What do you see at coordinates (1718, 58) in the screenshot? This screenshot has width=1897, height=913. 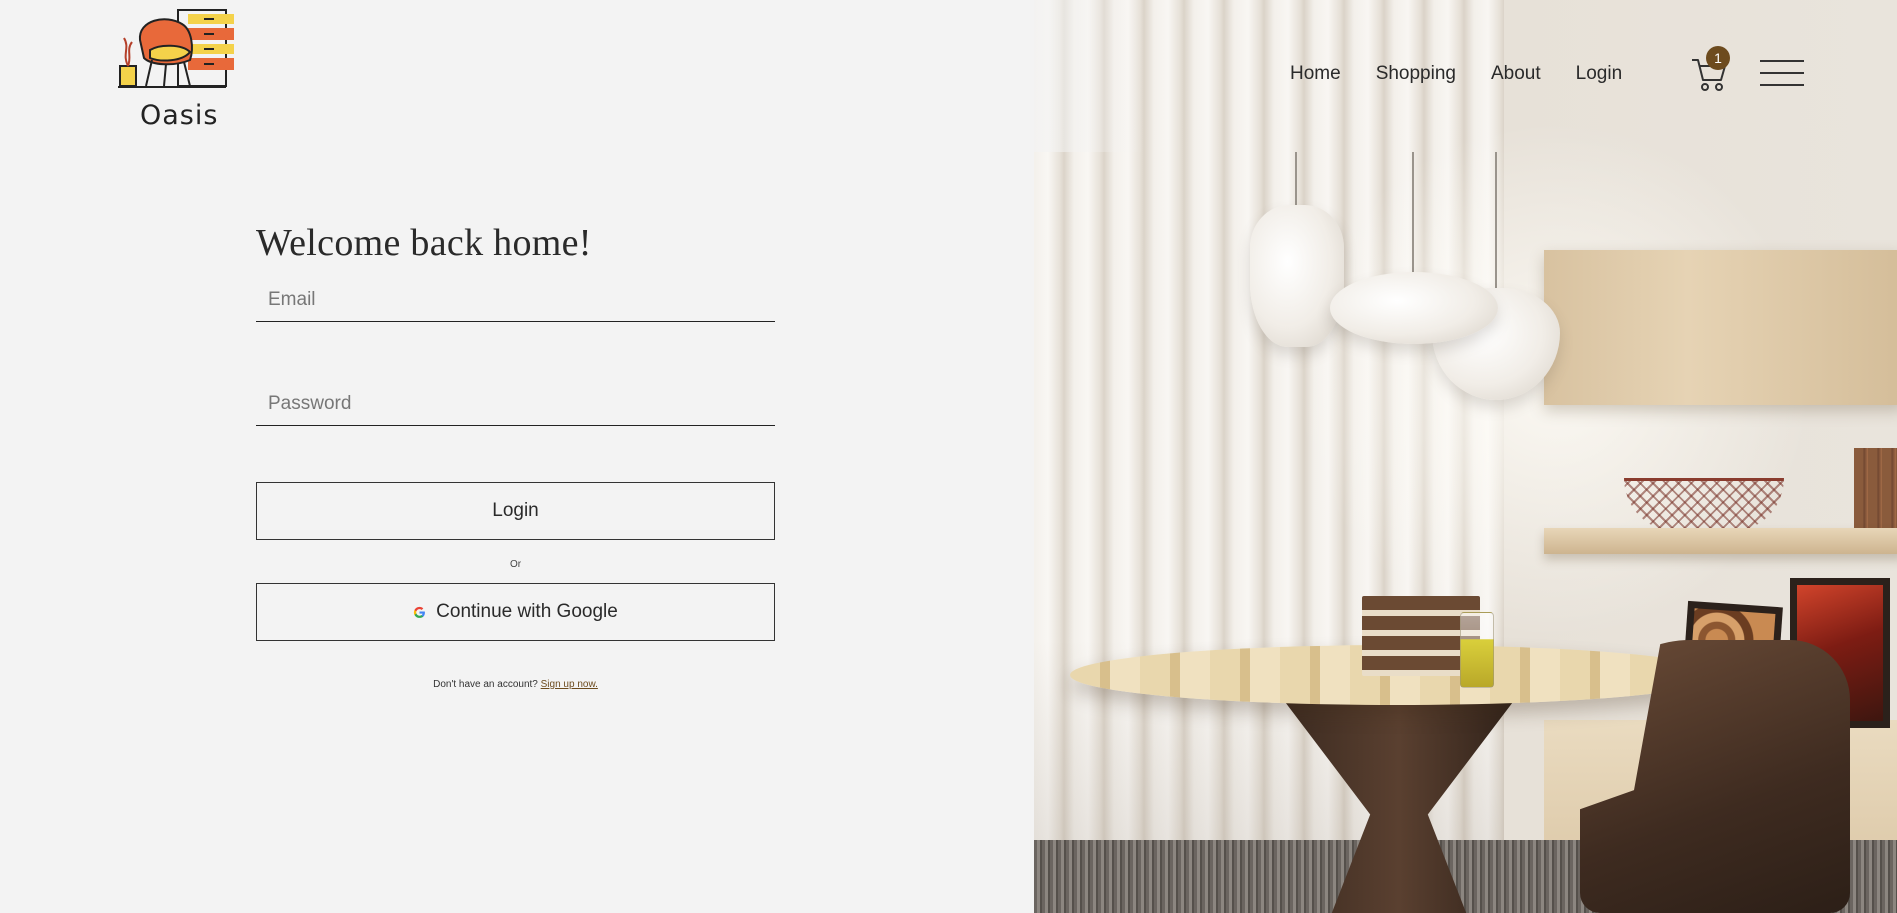 I see `cart-count-badge: 1` at bounding box center [1718, 58].